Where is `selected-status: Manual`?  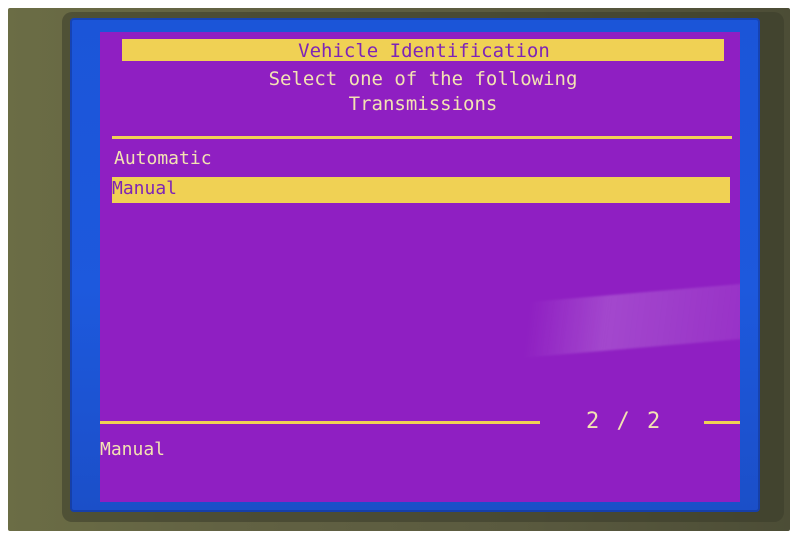
selected-status: Manual is located at coordinates (133, 449).